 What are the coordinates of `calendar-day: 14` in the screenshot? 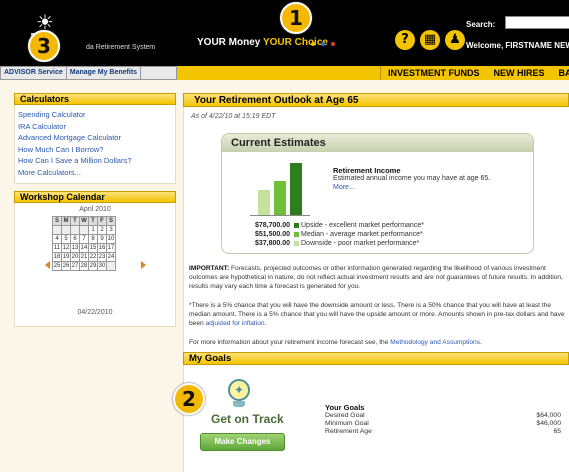 It's located at (84, 247).